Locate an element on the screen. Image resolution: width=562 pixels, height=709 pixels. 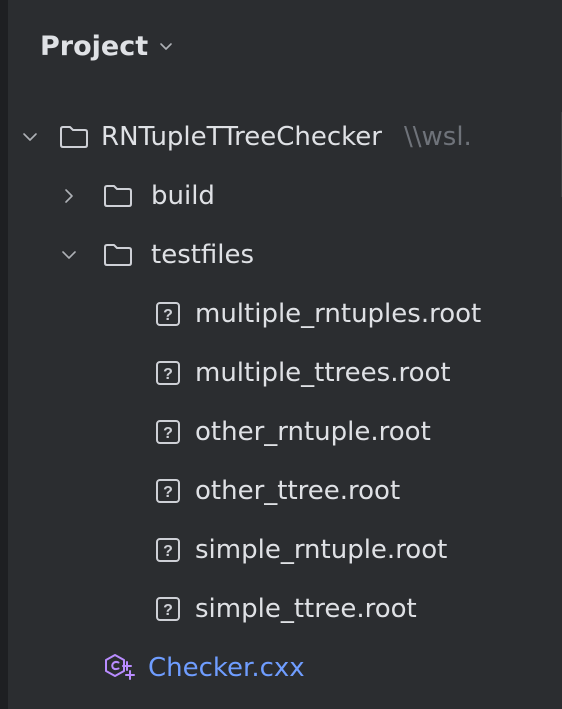
project-view-selector: Project is located at coordinates (107, 46).